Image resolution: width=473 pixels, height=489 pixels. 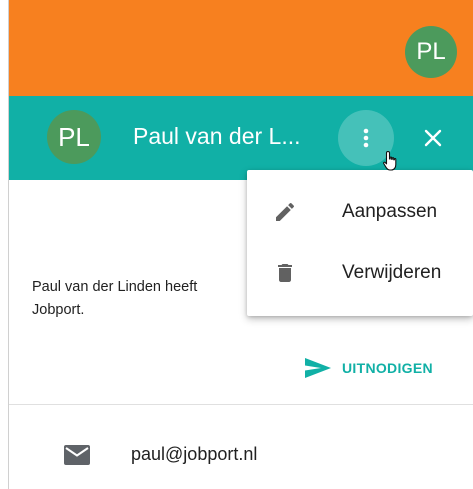 I want to click on hand-cursor-icon, so click(x=390, y=160).